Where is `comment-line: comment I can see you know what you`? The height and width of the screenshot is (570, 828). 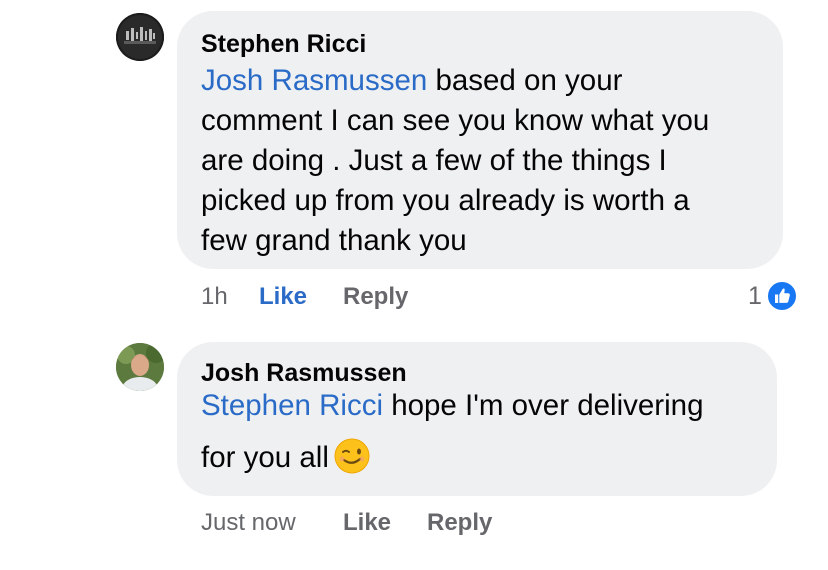 comment-line: comment I can see you know what you is located at coordinates (455, 120).